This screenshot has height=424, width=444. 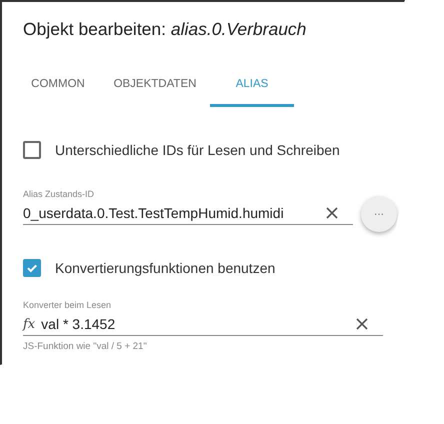 I want to click on alias-id-field: Alias Zustands-ID 0_userdata.0.Test.TestTempHumid.humidi, so click(x=188, y=207).